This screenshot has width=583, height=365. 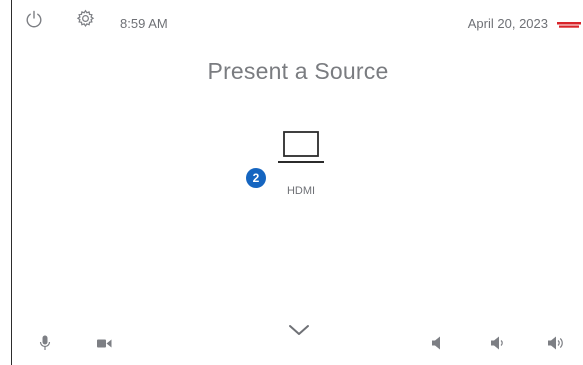 What do you see at coordinates (45, 343) in the screenshot?
I see `microphone-icon` at bounding box center [45, 343].